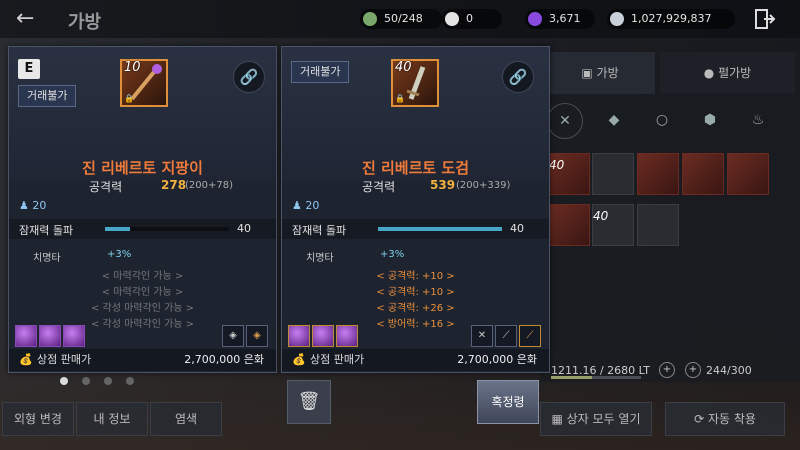 The image size is (800, 450). Describe the element at coordinates (662, 120) in the screenshot. I see `filter-ring-icon: ○` at that location.